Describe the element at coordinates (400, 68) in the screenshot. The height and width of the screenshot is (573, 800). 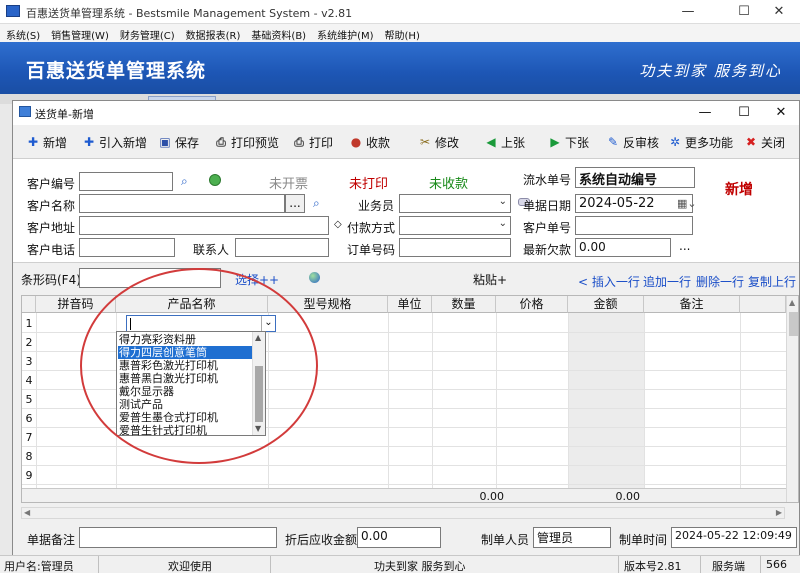
I see `app-banner: 百惠送货单管理系统 功夫到家 服务到心` at that location.